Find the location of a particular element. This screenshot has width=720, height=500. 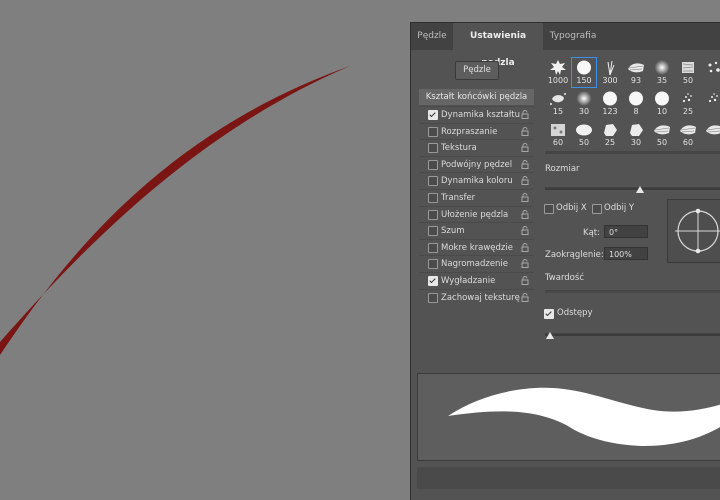

size-label: Rozmiar is located at coordinates (562, 169).